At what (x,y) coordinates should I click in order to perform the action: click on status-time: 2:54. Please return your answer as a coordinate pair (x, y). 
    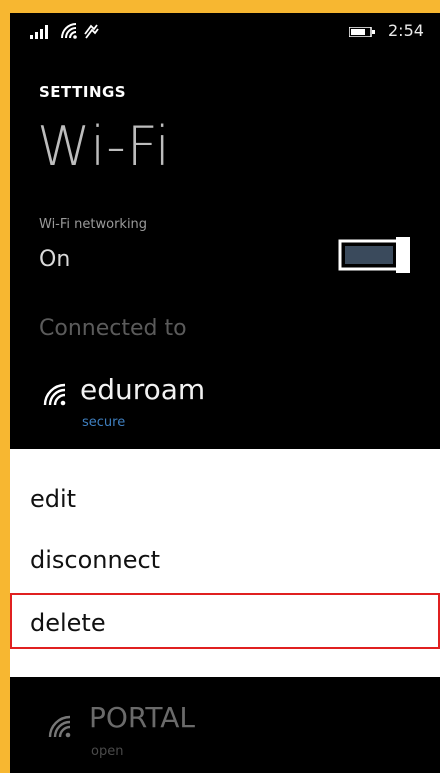
    Looking at the image, I should click on (406, 30).